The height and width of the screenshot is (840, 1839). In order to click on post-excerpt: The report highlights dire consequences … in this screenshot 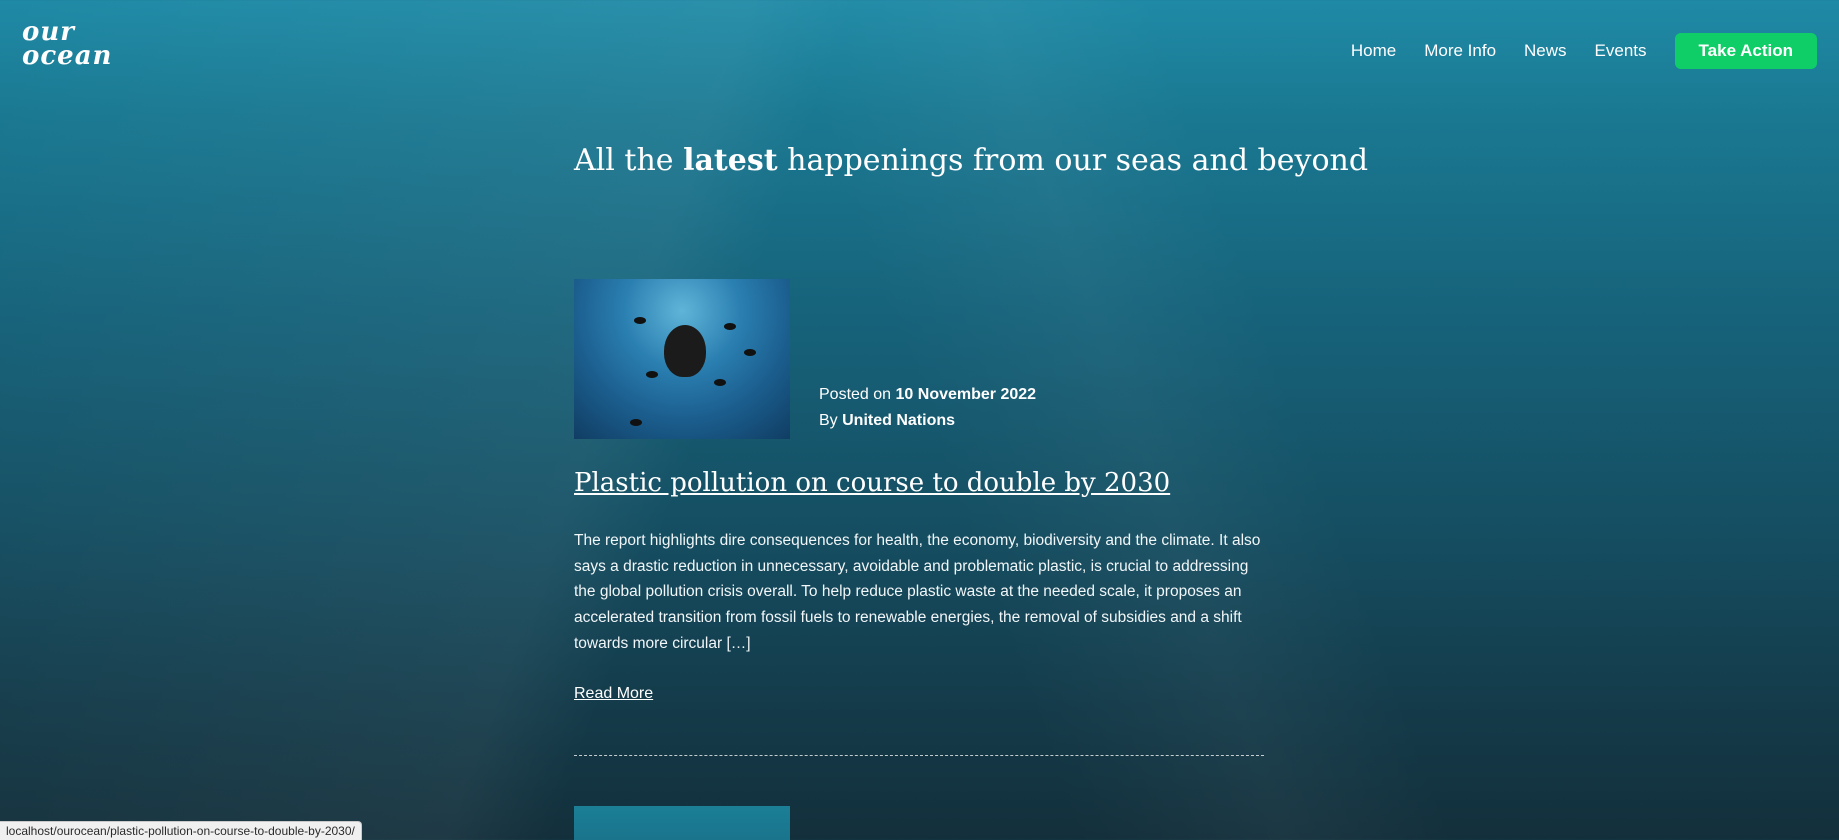, I will do `click(917, 592)`.